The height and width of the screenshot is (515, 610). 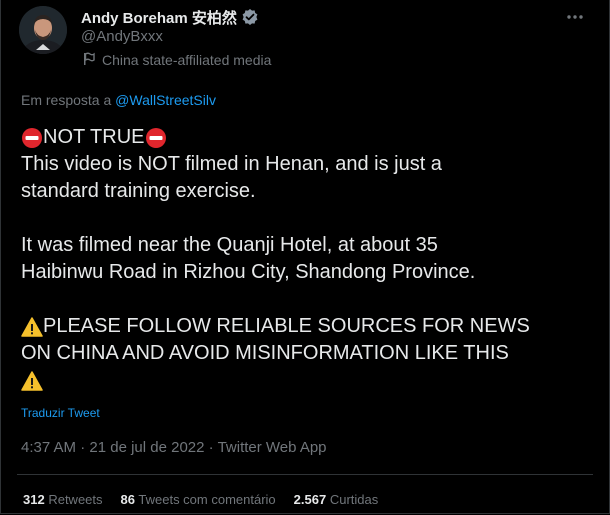 What do you see at coordinates (138, 191) in the screenshot?
I see `tweet-line-3: standard training exercise.` at bounding box center [138, 191].